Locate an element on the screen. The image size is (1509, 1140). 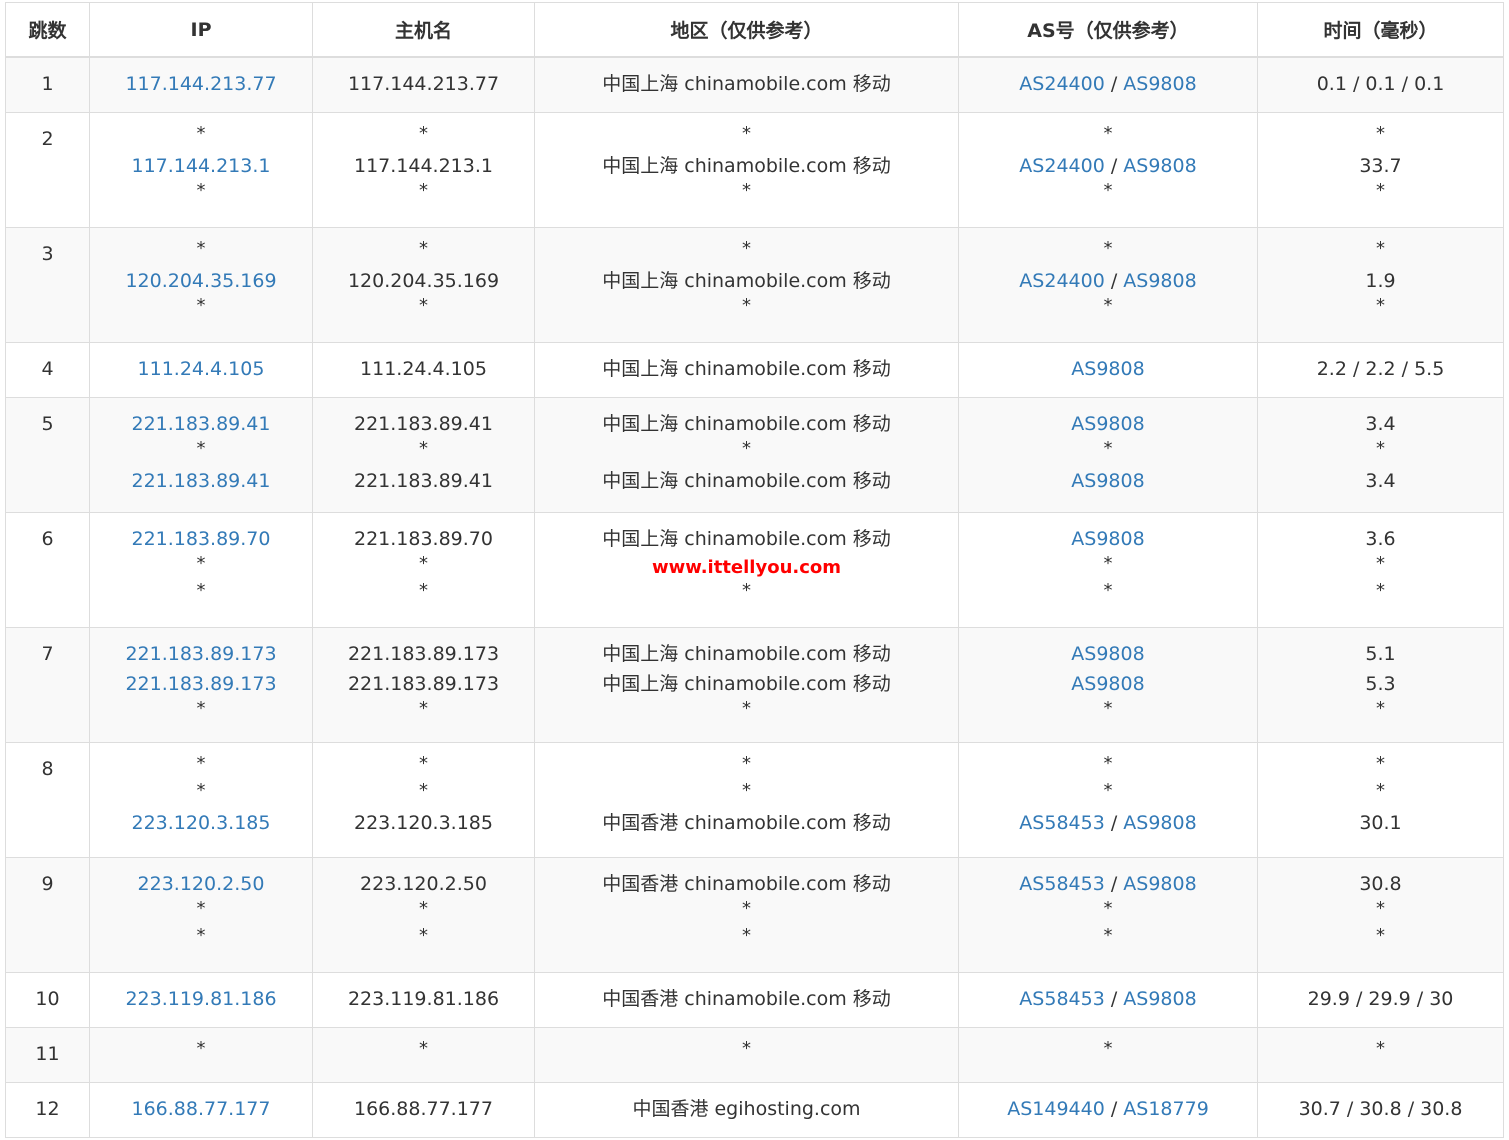
time-cell: * * 30.1 is located at coordinates (1380, 799).